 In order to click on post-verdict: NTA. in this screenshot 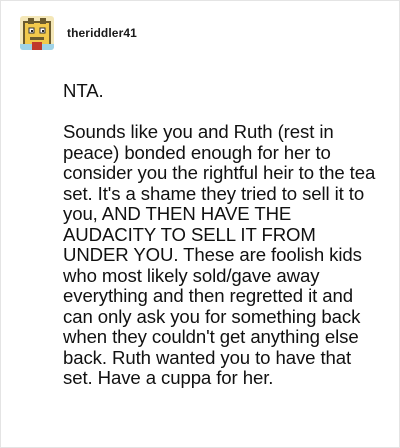, I will do `click(83, 90)`.